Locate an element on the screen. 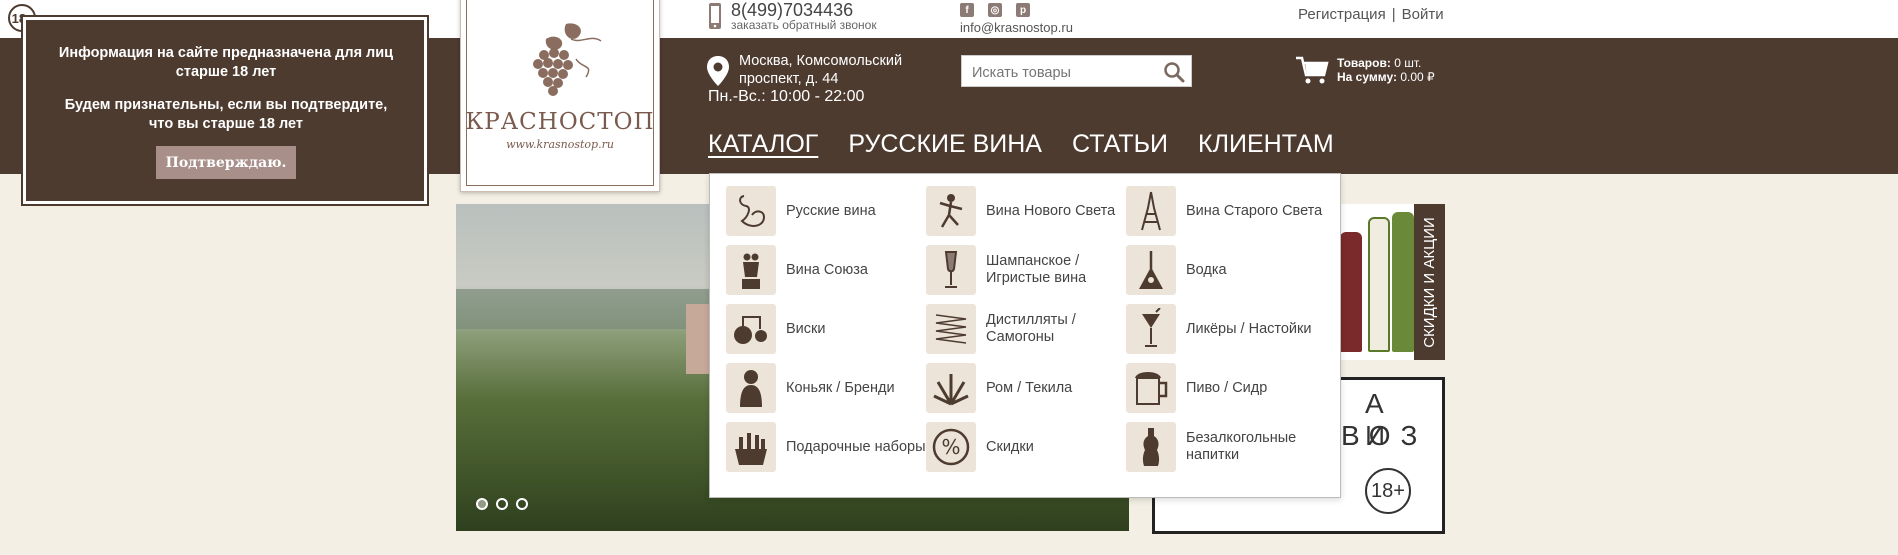 The image size is (1898, 555). logo: КРАСНОСТОП www.krasnostop.ru is located at coordinates (560, 96).